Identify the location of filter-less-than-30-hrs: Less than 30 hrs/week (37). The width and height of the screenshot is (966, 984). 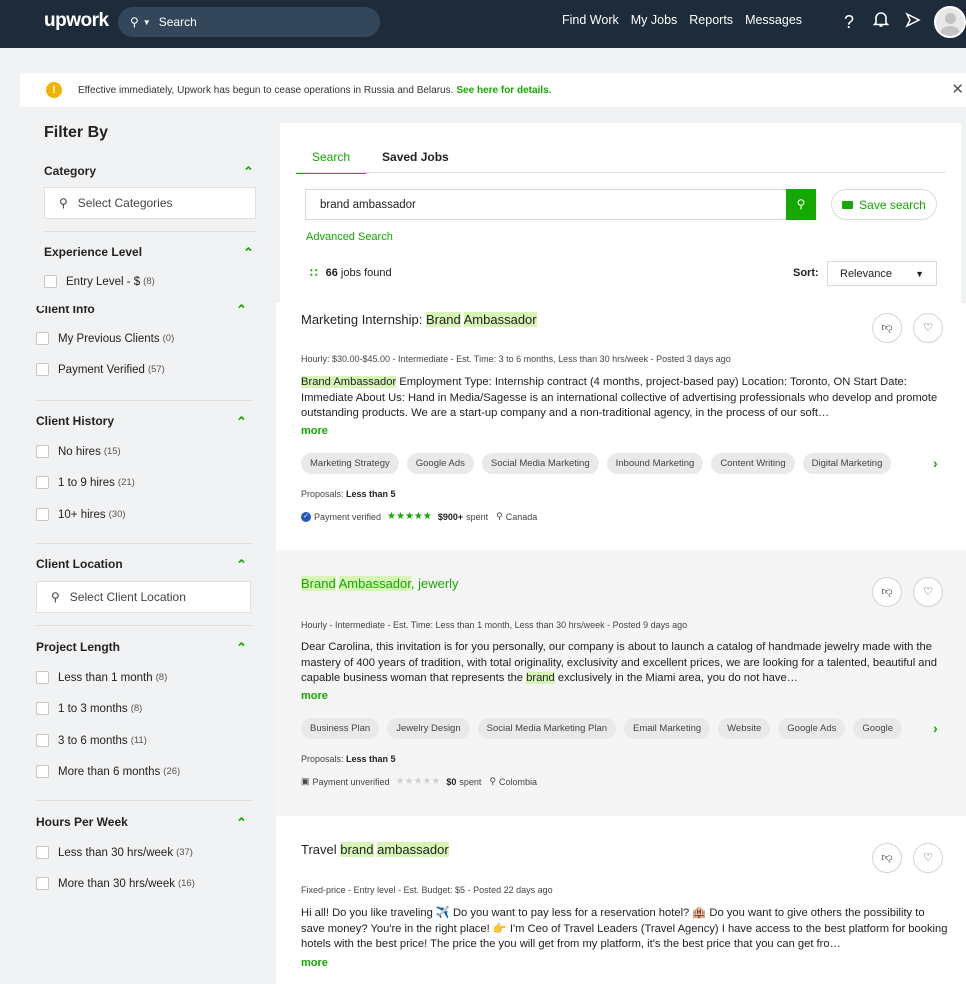
(114, 852).